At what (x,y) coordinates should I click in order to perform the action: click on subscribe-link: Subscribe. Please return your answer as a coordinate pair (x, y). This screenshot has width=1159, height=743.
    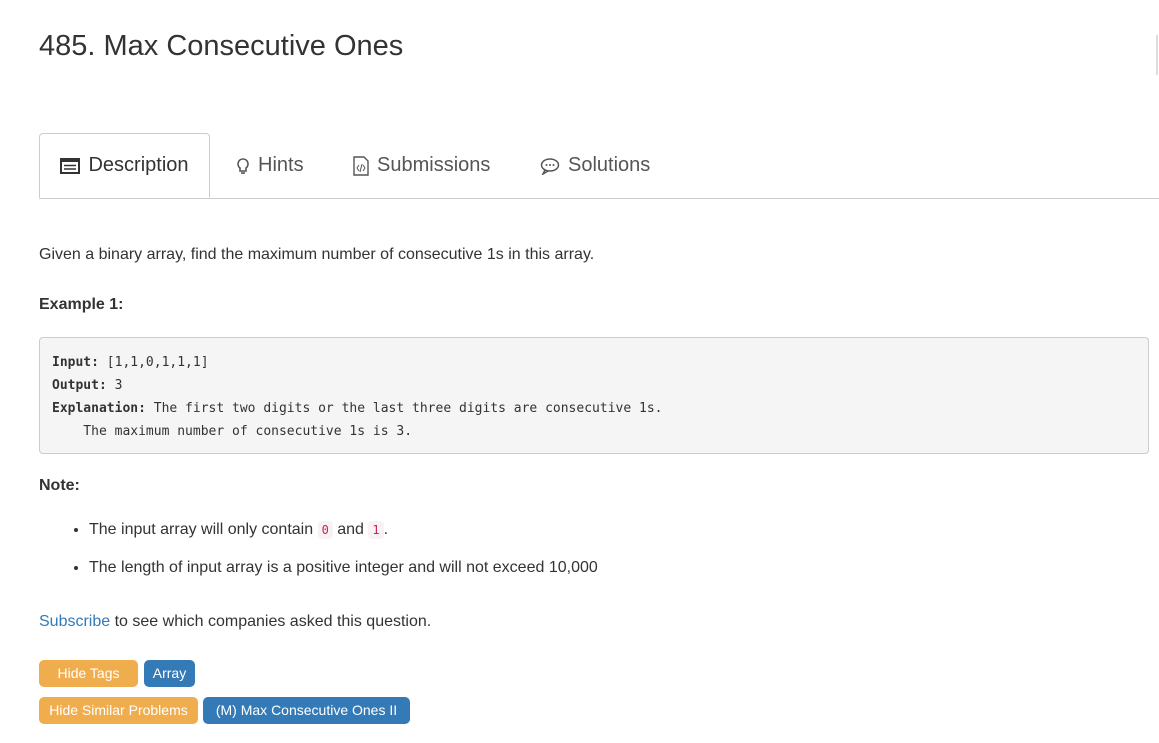
    Looking at the image, I should click on (74, 621).